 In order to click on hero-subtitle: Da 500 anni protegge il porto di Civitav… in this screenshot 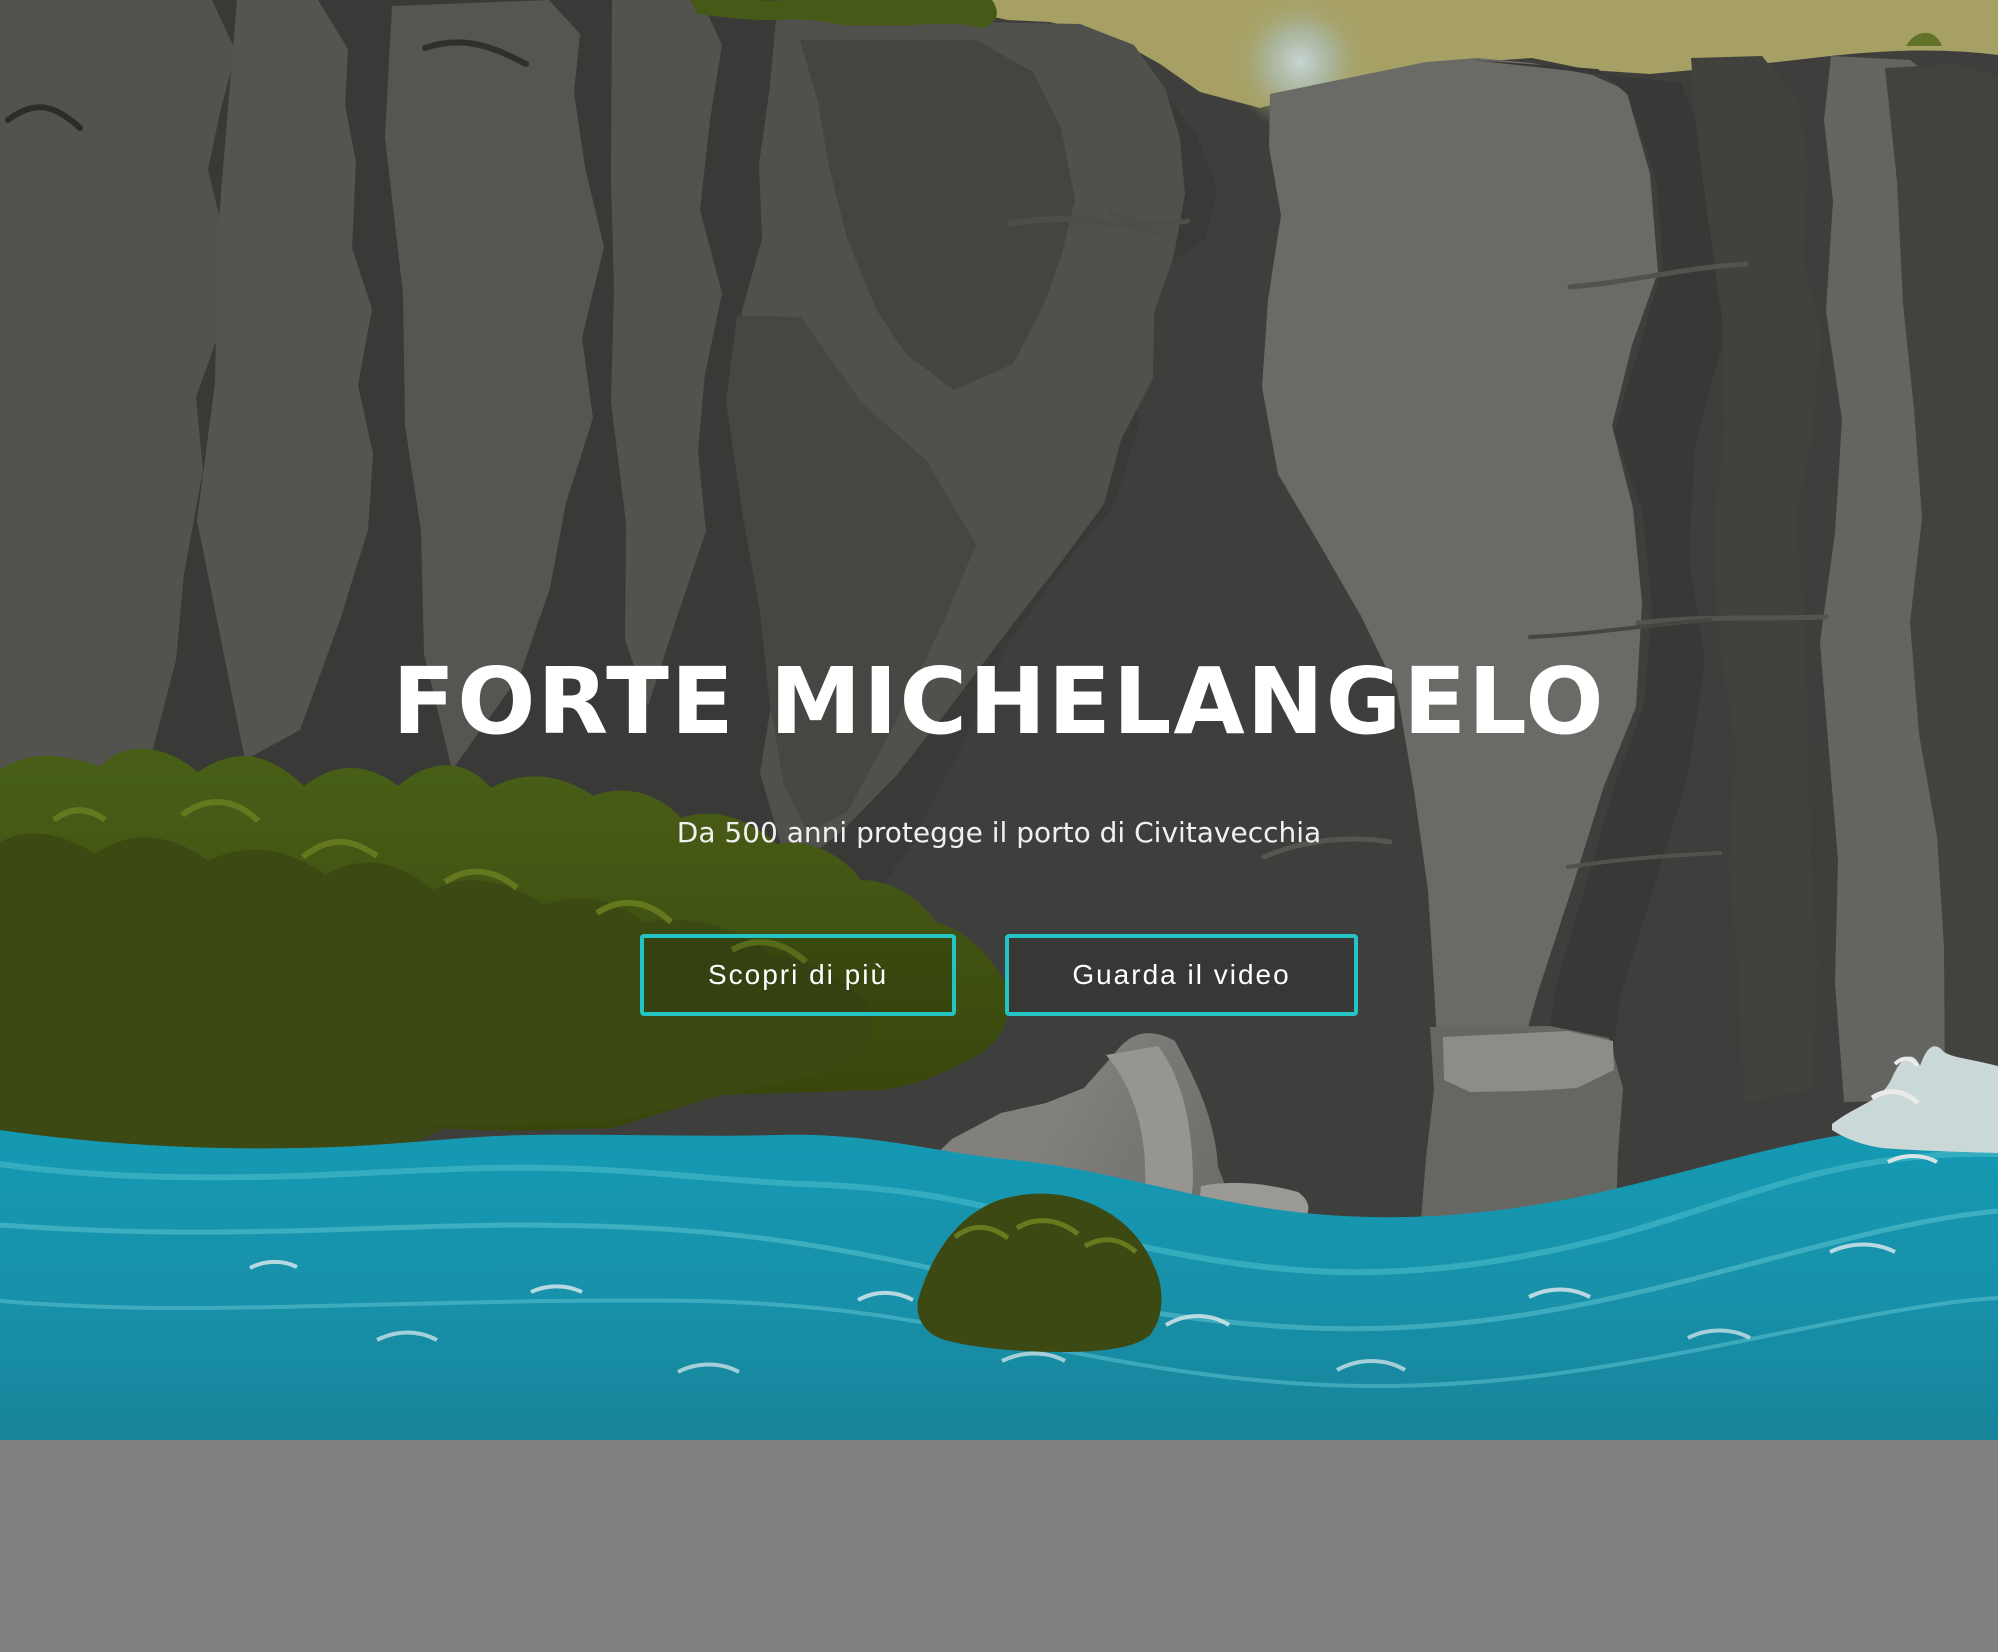, I will do `click(999, 832)`.